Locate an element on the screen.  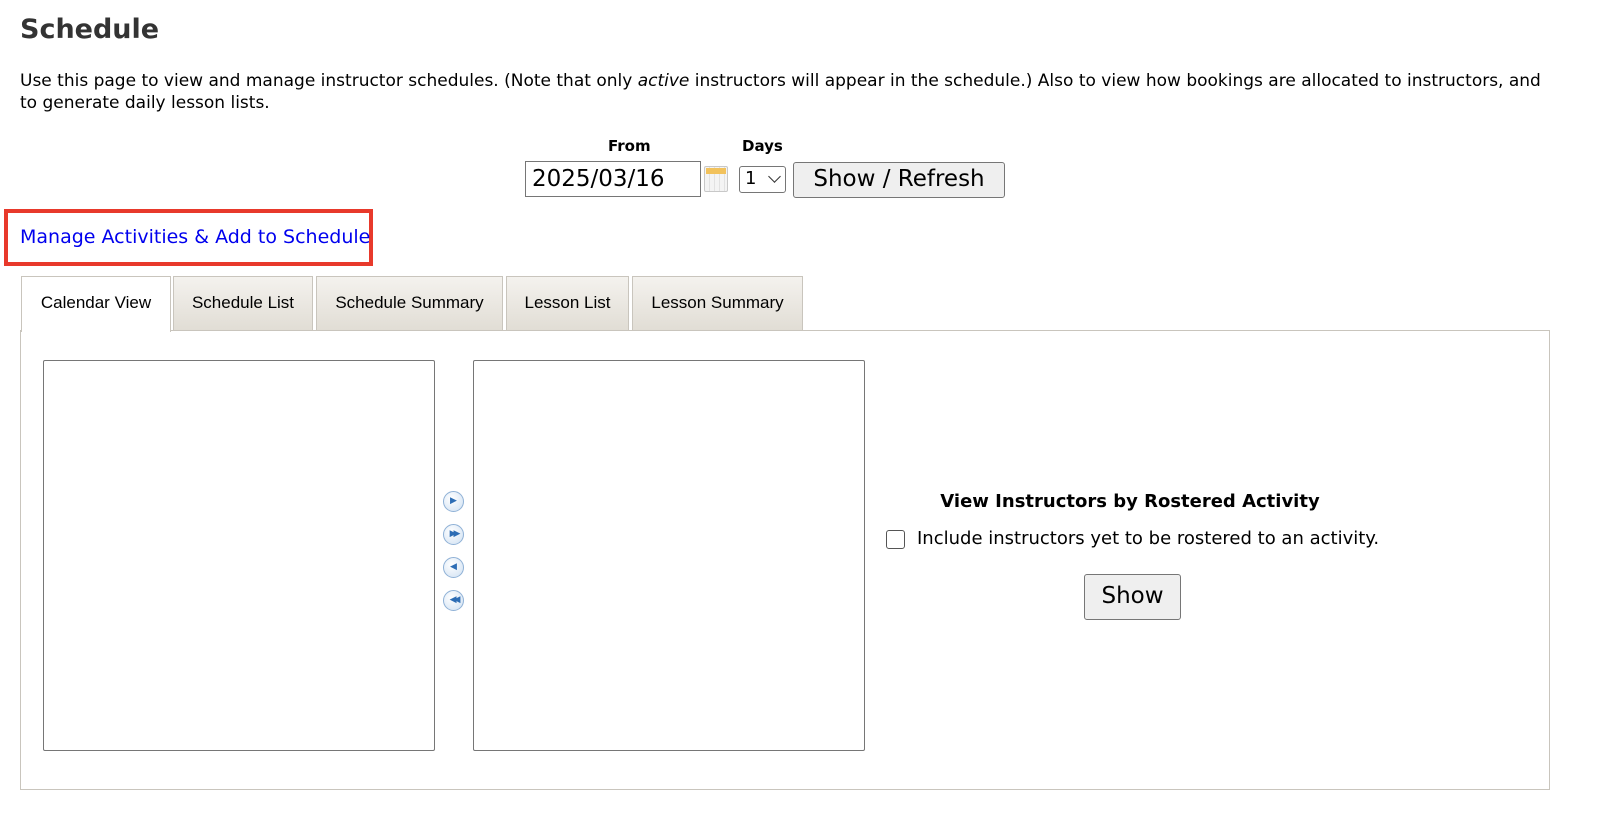
page-title: Schedule is located at coordinates (90, 29).